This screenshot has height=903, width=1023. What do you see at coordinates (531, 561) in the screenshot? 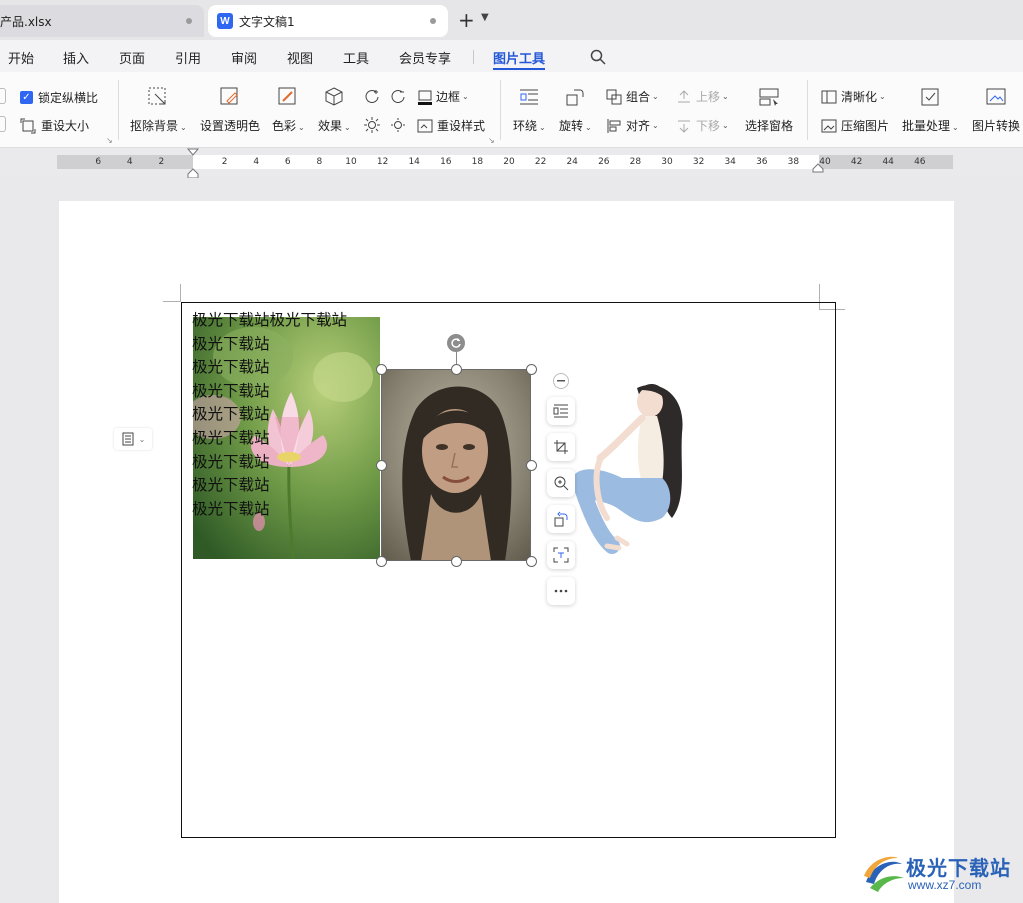
I see `resize-handle-se` at bounding box center [531, 561].